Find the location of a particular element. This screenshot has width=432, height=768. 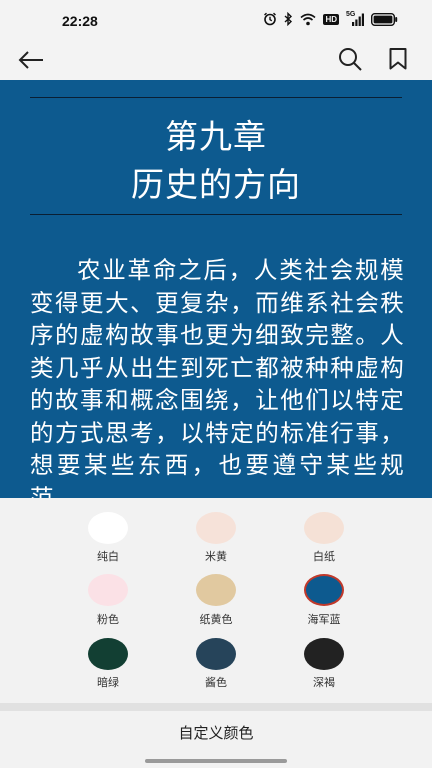

color-swatch-label: 粉色 is located at coordinates (108, 619).